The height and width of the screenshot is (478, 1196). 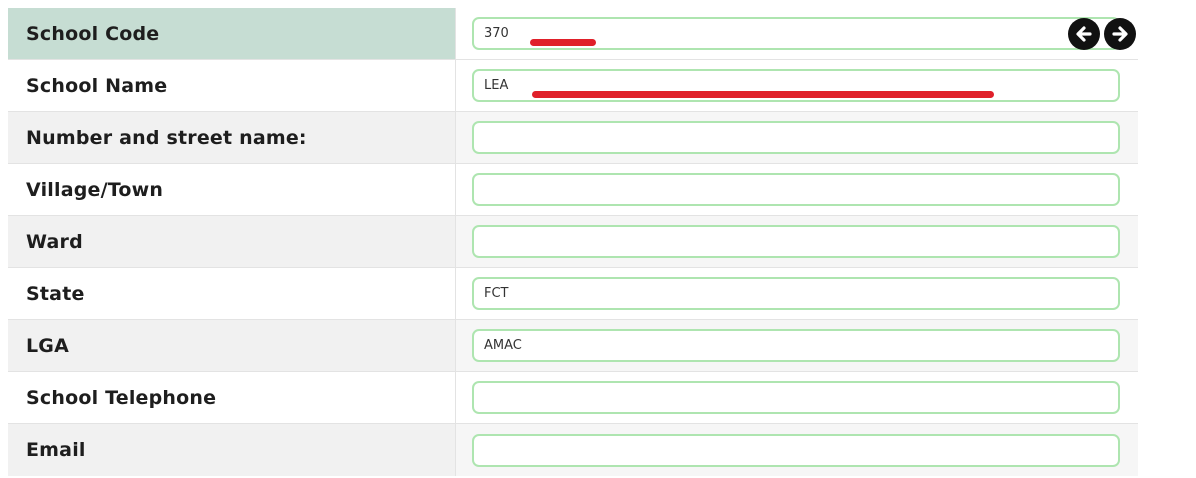 I want to click on telephone-cell, so click(x=797, y=397).